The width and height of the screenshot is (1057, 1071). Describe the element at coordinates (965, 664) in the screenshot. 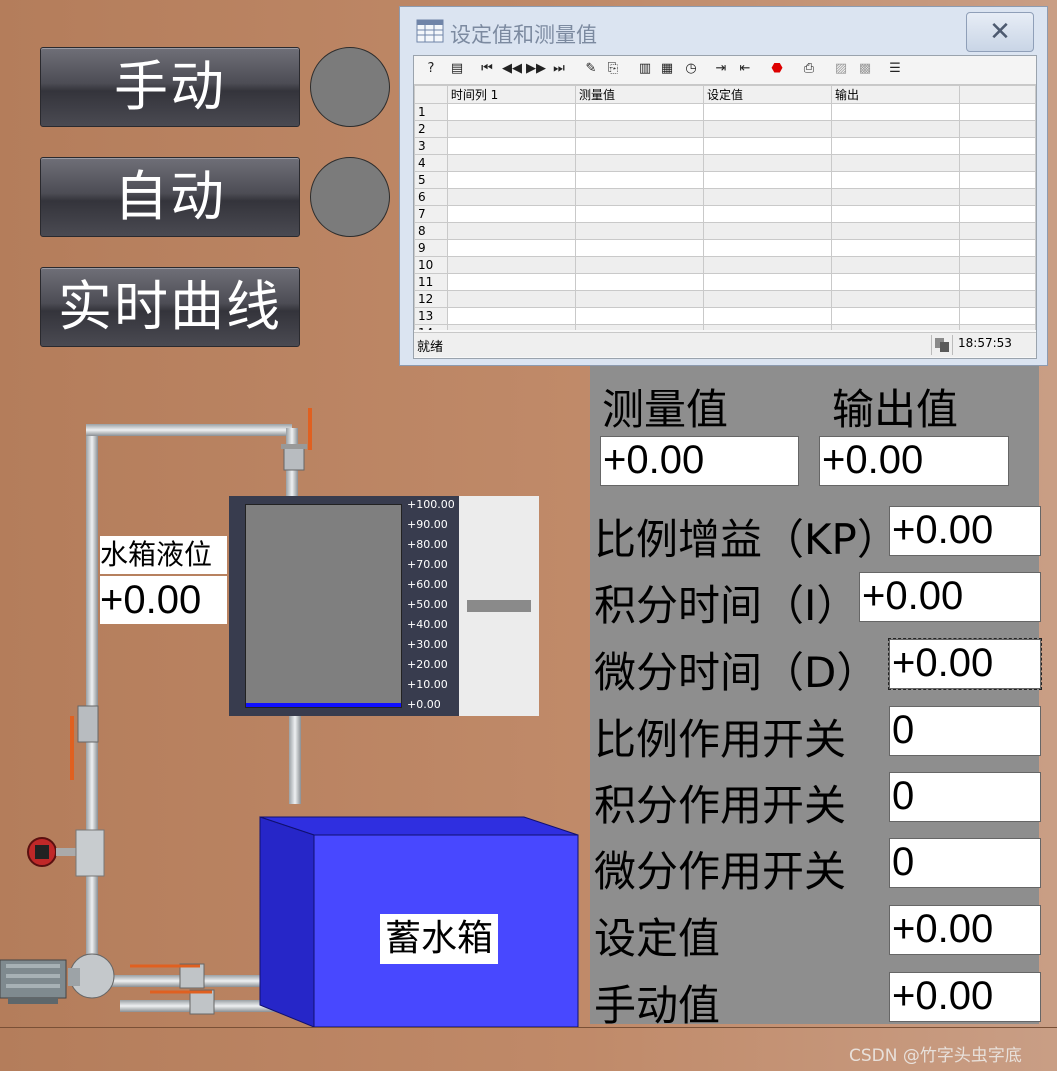

I see `derivative-time-input: +0.00` at that location.